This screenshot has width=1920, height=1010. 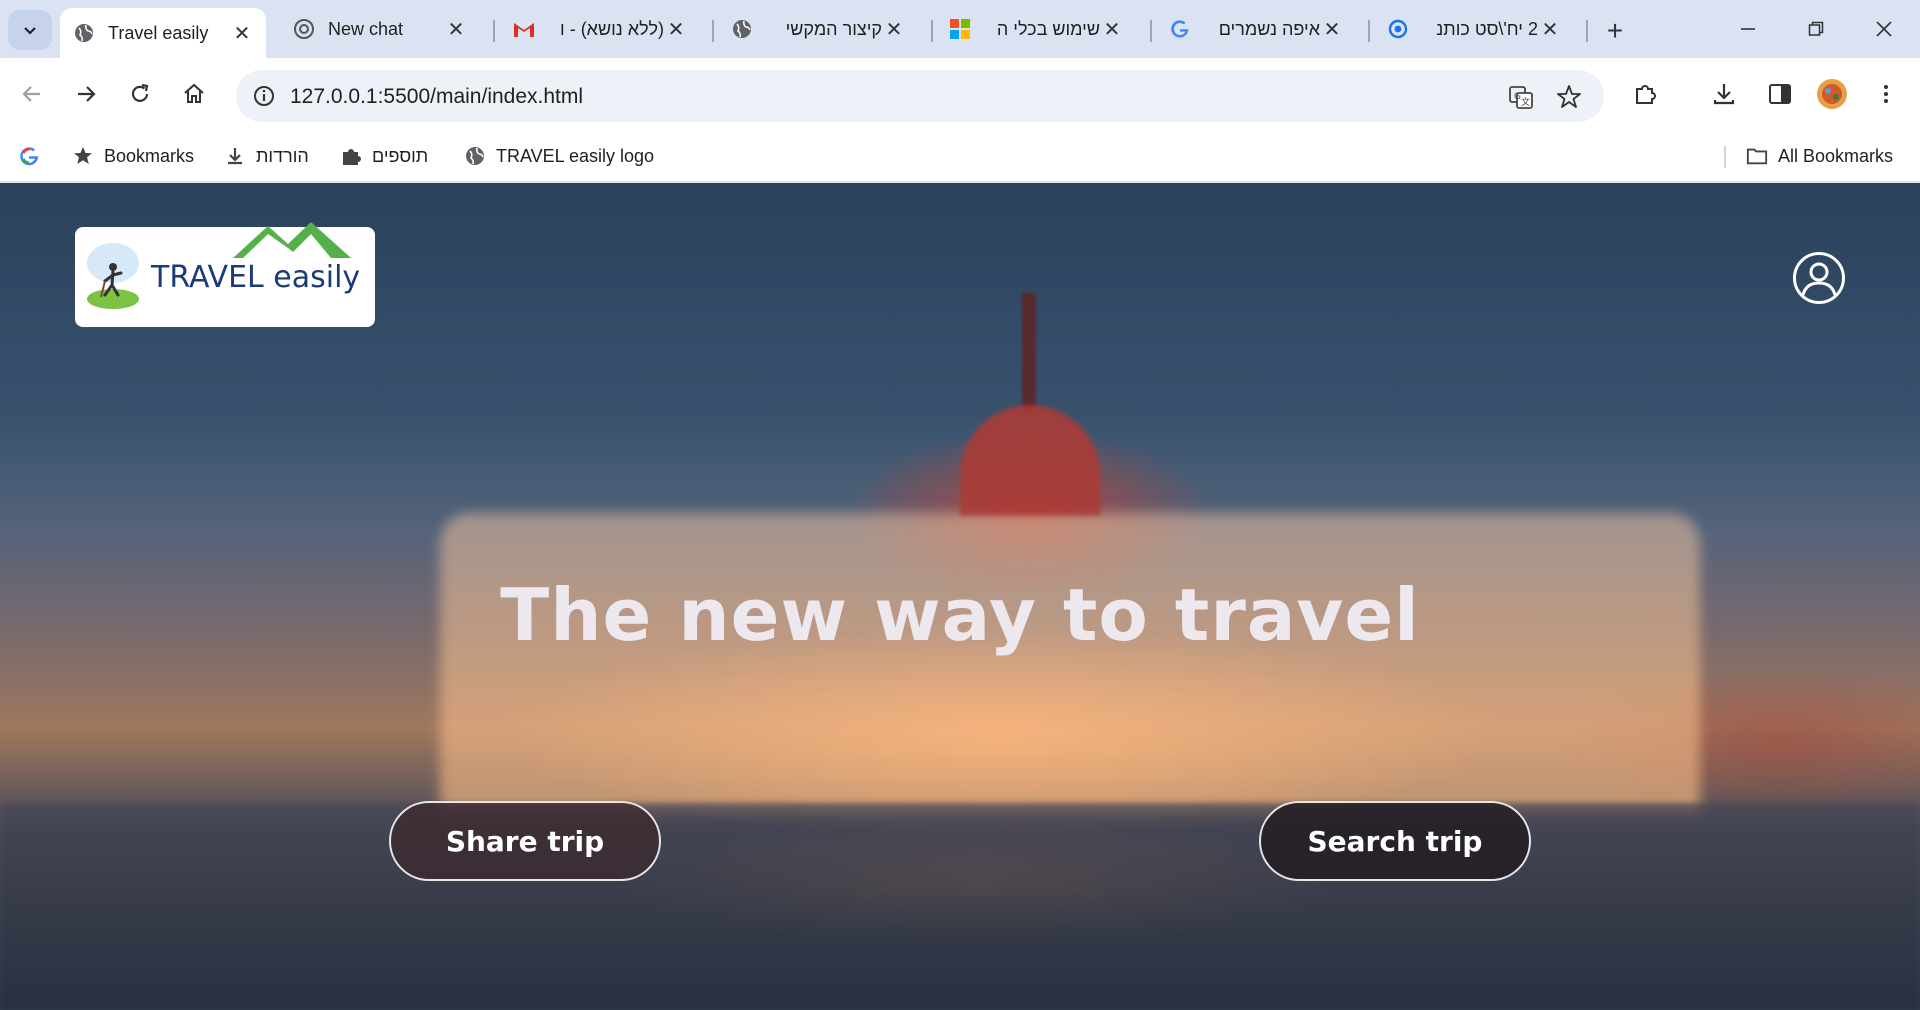 I want to click on plus-icon: +, so click(x=1615, y=30).